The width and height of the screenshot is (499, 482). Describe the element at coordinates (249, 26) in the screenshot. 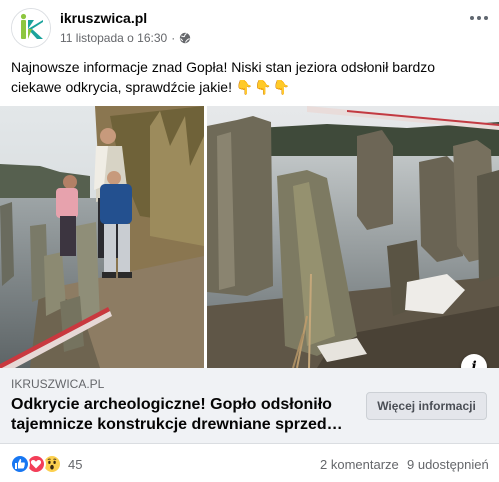

I see `post-header: ikruszwica.pl 11 listopada o 16:30 ·` at that location.